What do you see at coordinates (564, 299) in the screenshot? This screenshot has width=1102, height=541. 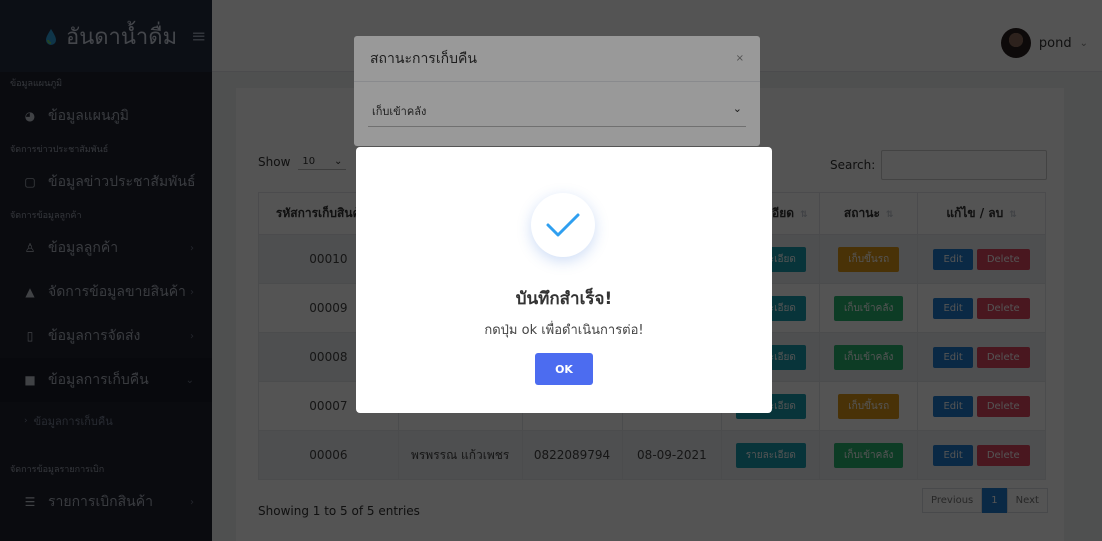 I see `alert-title: บันทึกสำเร็จ!` at bounding box center [564, 299].